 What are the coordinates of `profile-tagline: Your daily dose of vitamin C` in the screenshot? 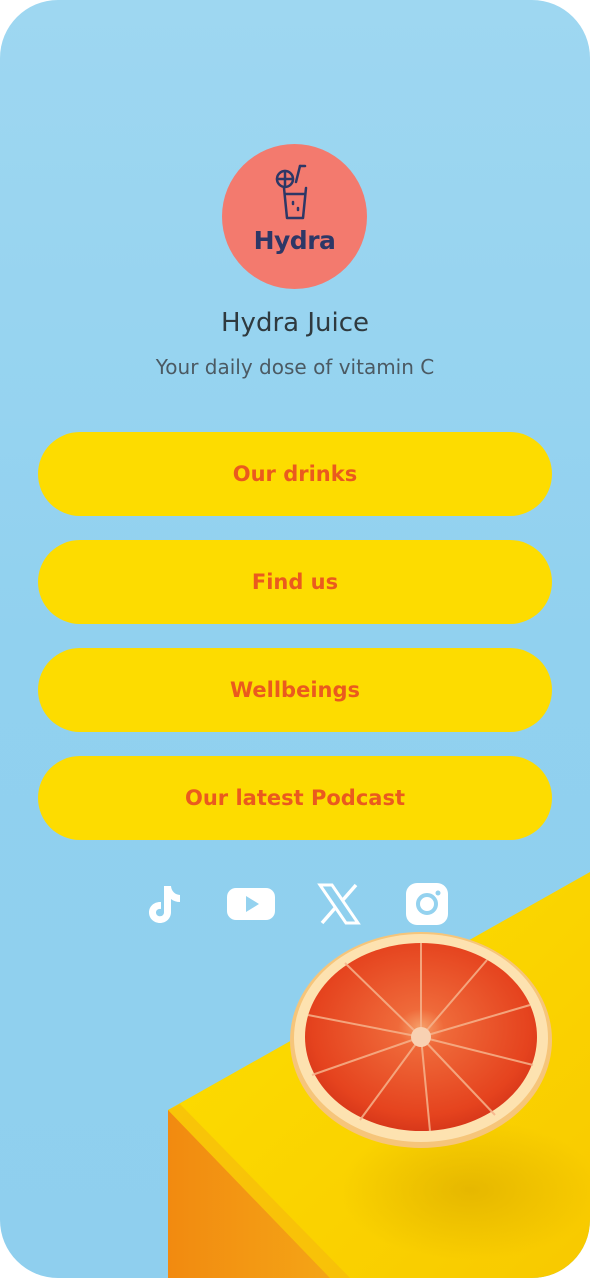 It's located at (295, 367).